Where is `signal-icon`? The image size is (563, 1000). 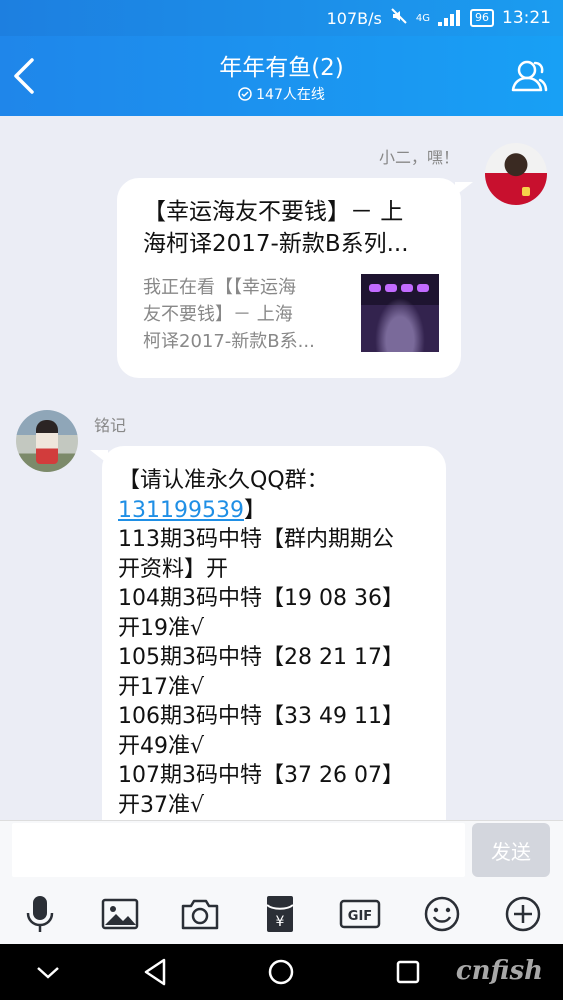
signal-icon is located at coordinates (450, 18).